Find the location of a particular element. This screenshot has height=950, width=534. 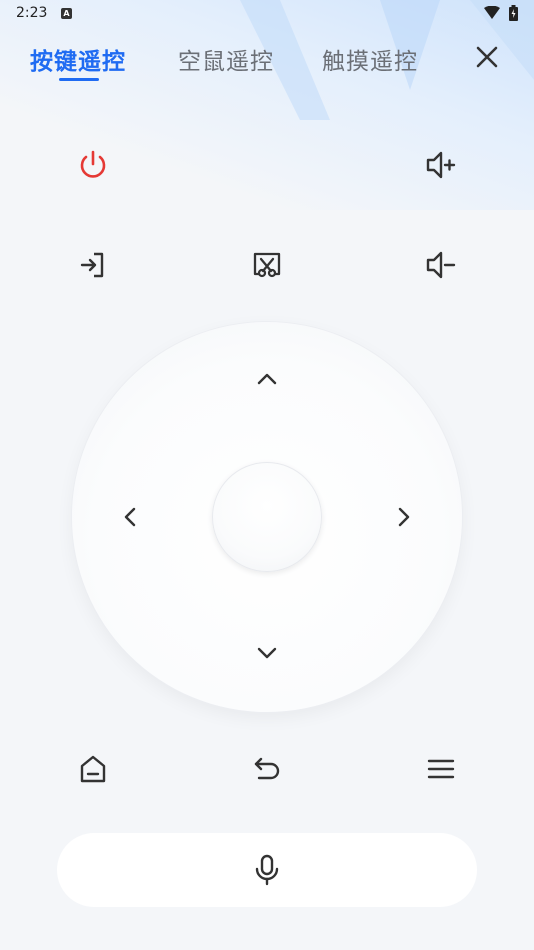

back-icon is located at coordinates (267, 768).